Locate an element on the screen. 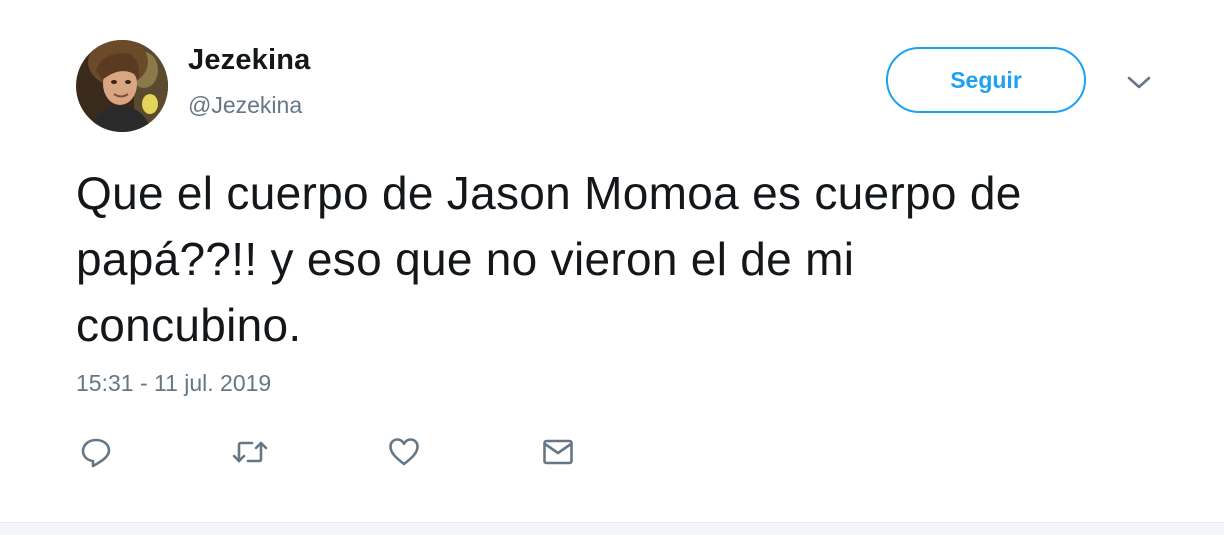 This screenshot has height=535, width=1224. chevron-down-icon is located at coordinates (1139, 82).